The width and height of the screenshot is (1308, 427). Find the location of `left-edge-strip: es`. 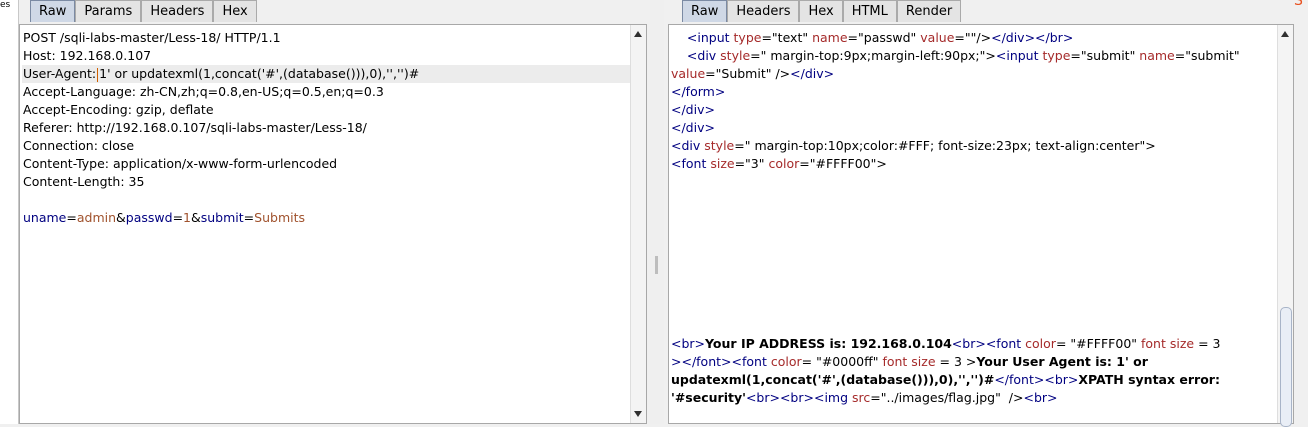

left-edge-strip: es is located at coordinates (9, 212).